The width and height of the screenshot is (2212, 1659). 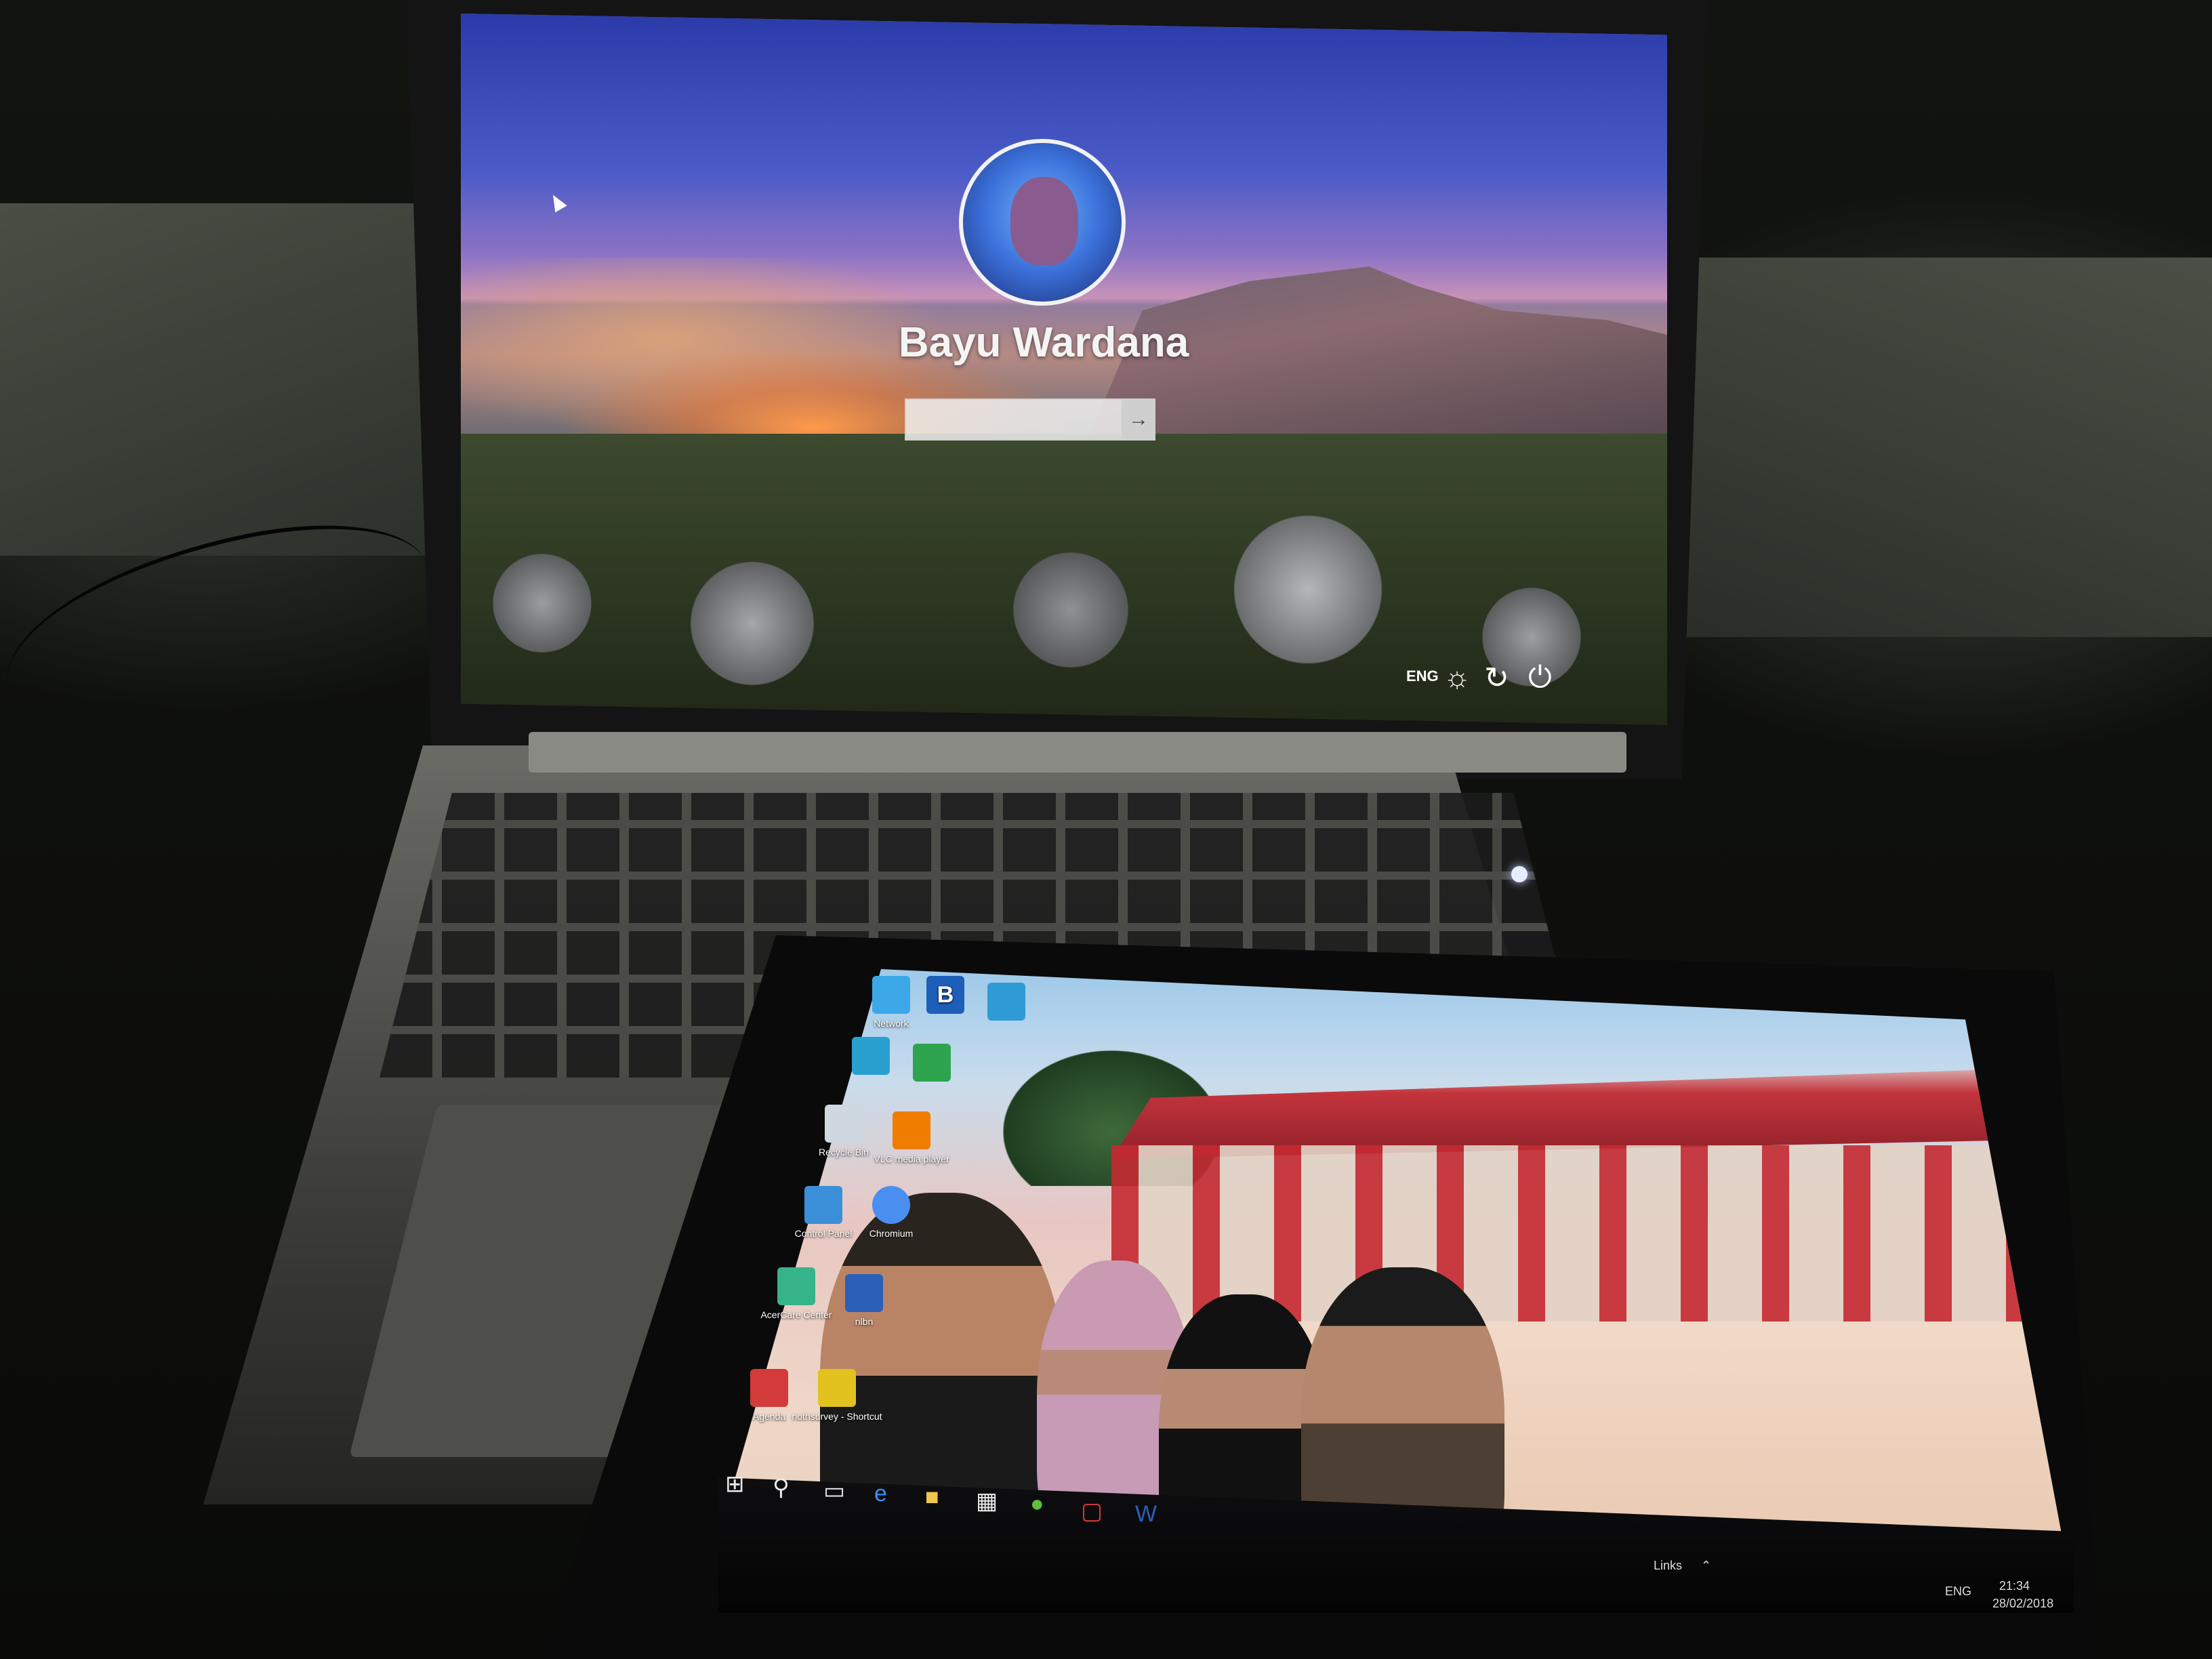 I want to click on desktop-icon-label: nothsurvey - Shortcut, so click(x=837, y=1417).